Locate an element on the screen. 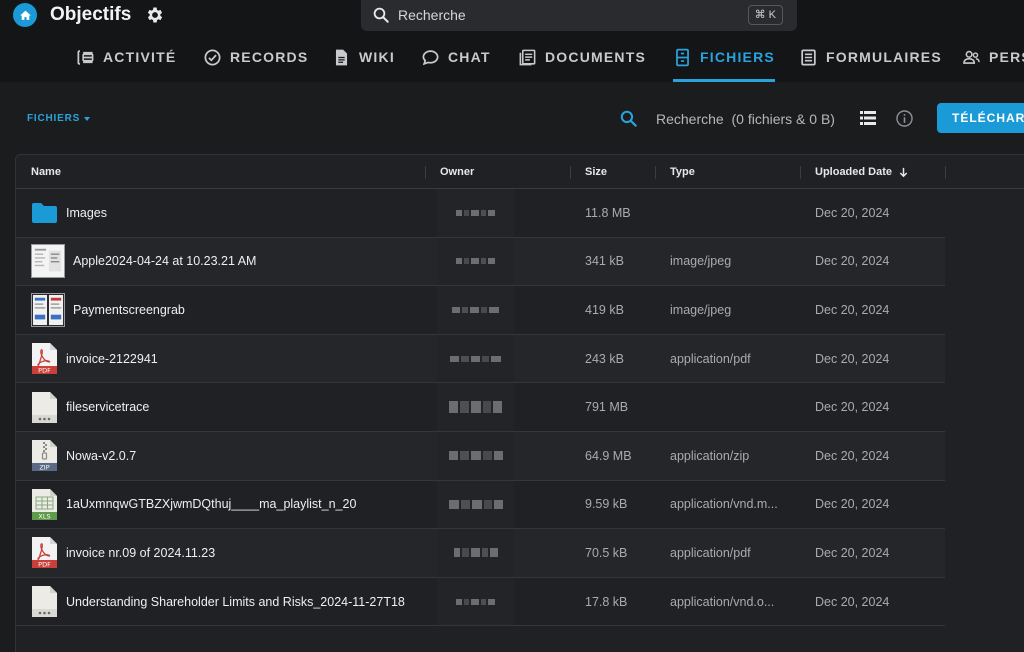 The height and width of the screenshot is (652, 1024). tab-activite: ACTIVITÉ is located at coordinates (126, 57).